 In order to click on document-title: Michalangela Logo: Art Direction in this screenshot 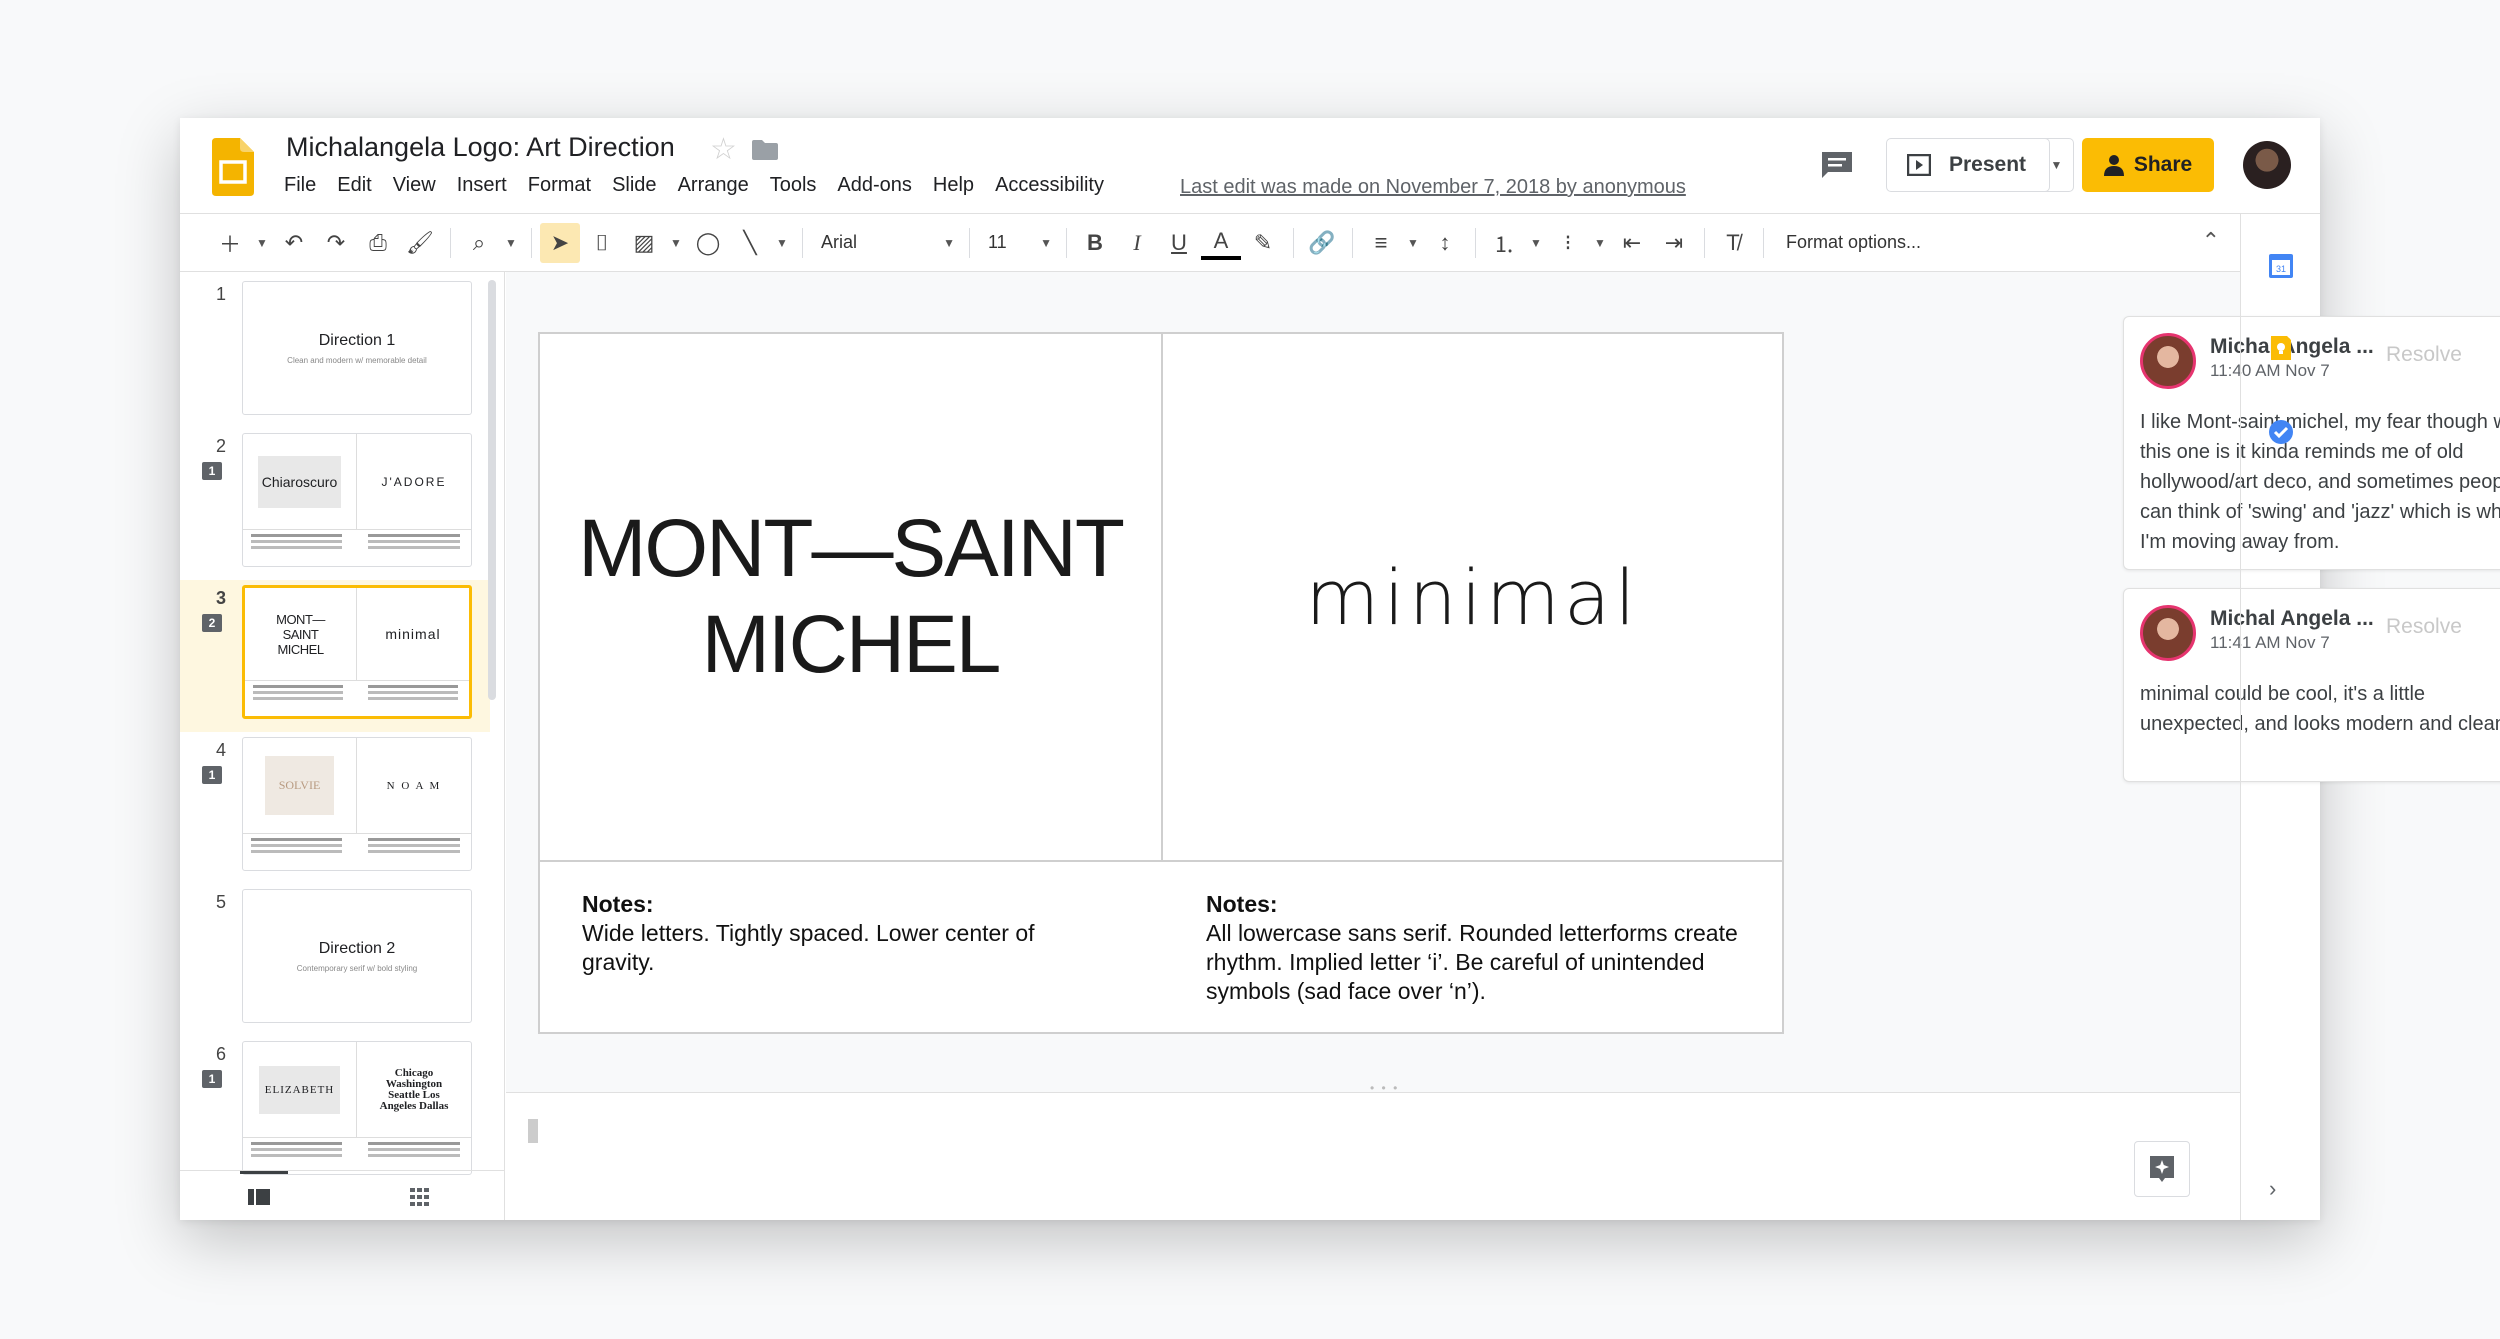, I will do `click(480, 147)`.